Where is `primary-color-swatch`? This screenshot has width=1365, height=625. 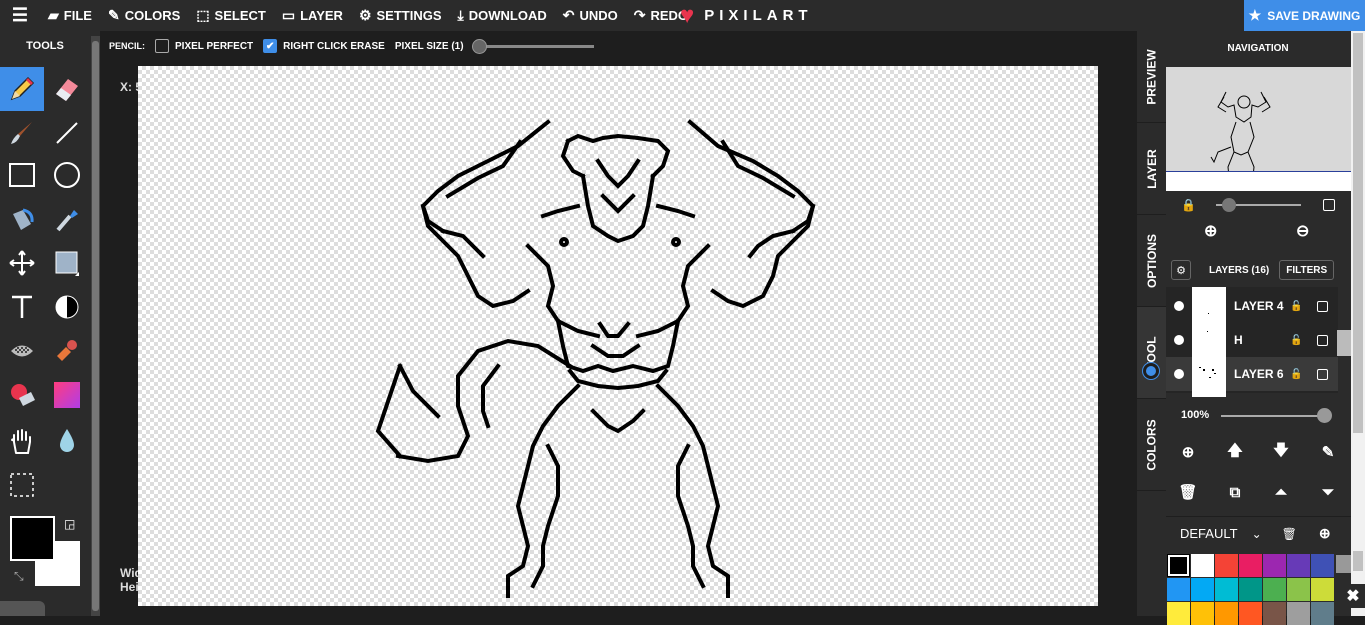 primary-color-swatch is located at coordinates (32, 538).